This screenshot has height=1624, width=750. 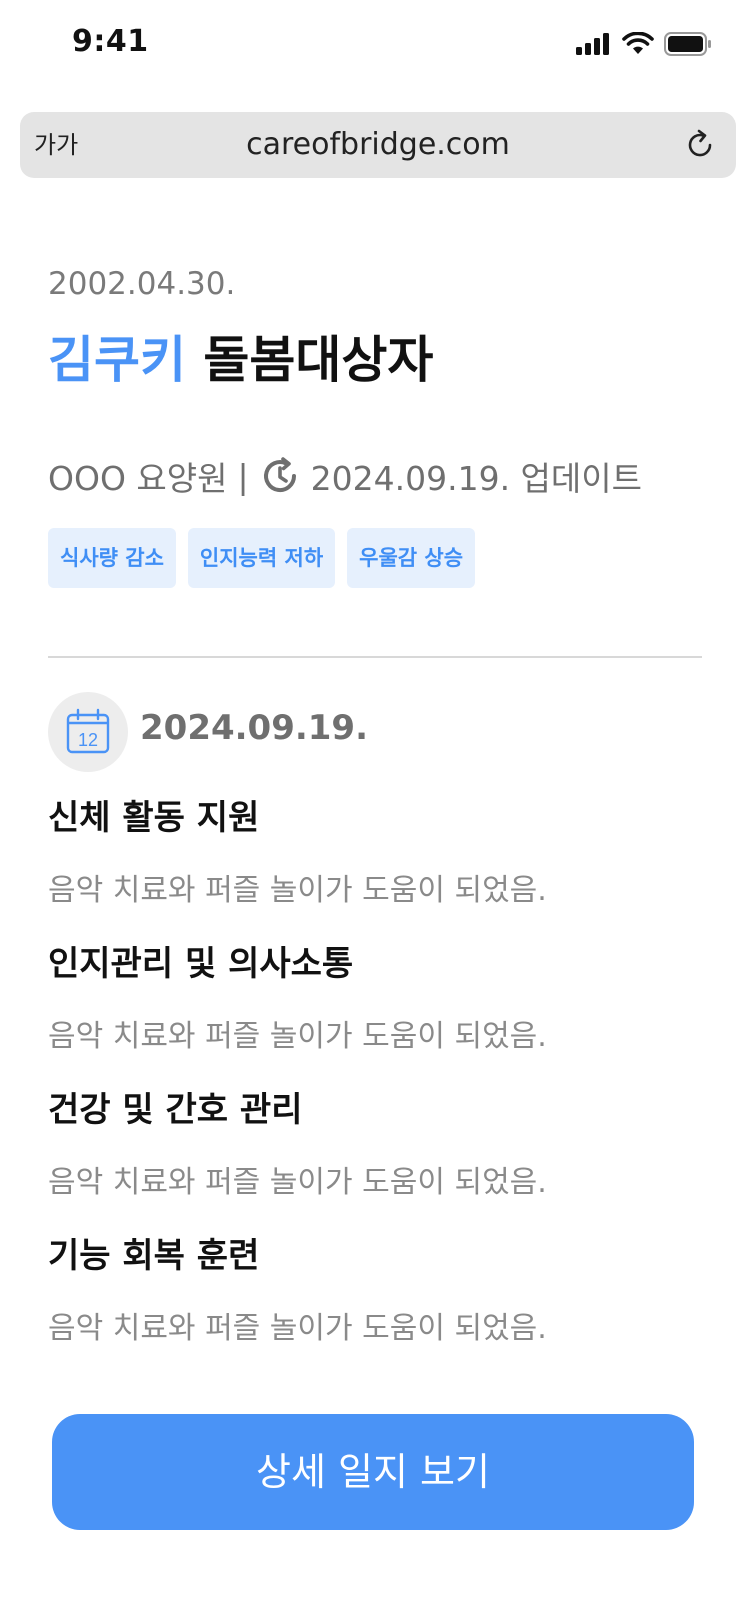 What do you see at coordinates (373, 849) in the screenshot?
I see `journal-section: 신체 활동 지원 음악 치료와 퍼즐 놀이가 도움이 되었음.` at bounding box center [373, 849].